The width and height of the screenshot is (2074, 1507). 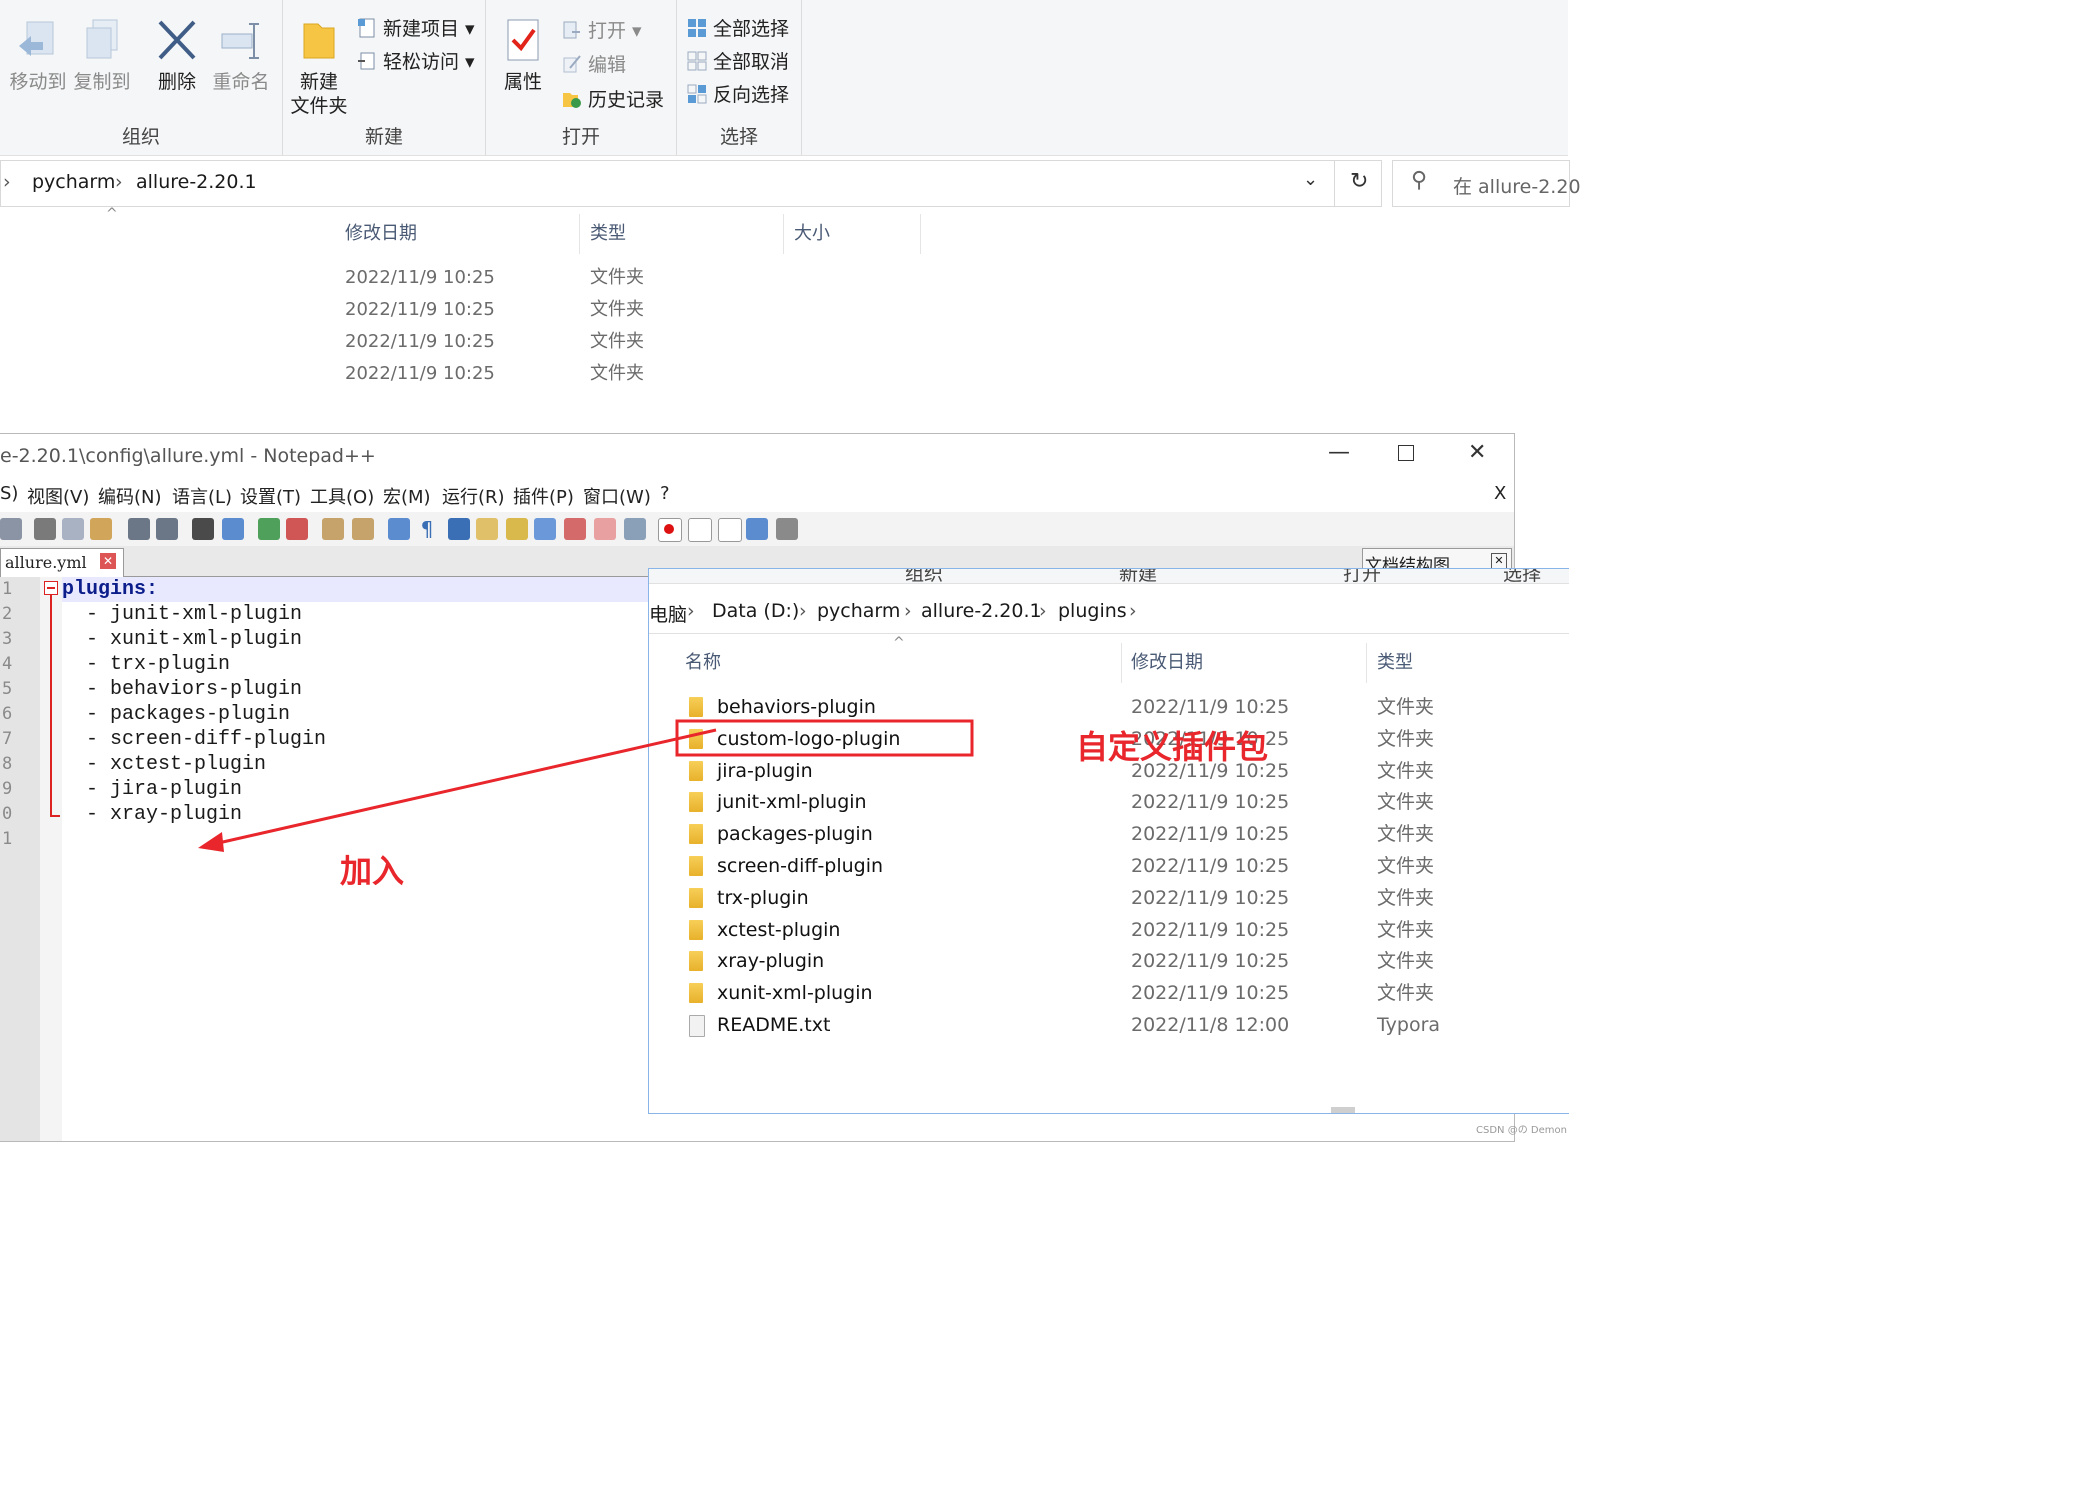 What do you see at coordinates (1172, 747) in the screenshot?
I see `annotation-custom-plugin-label: 自定义插件包` at bounding box center [1172, 747].